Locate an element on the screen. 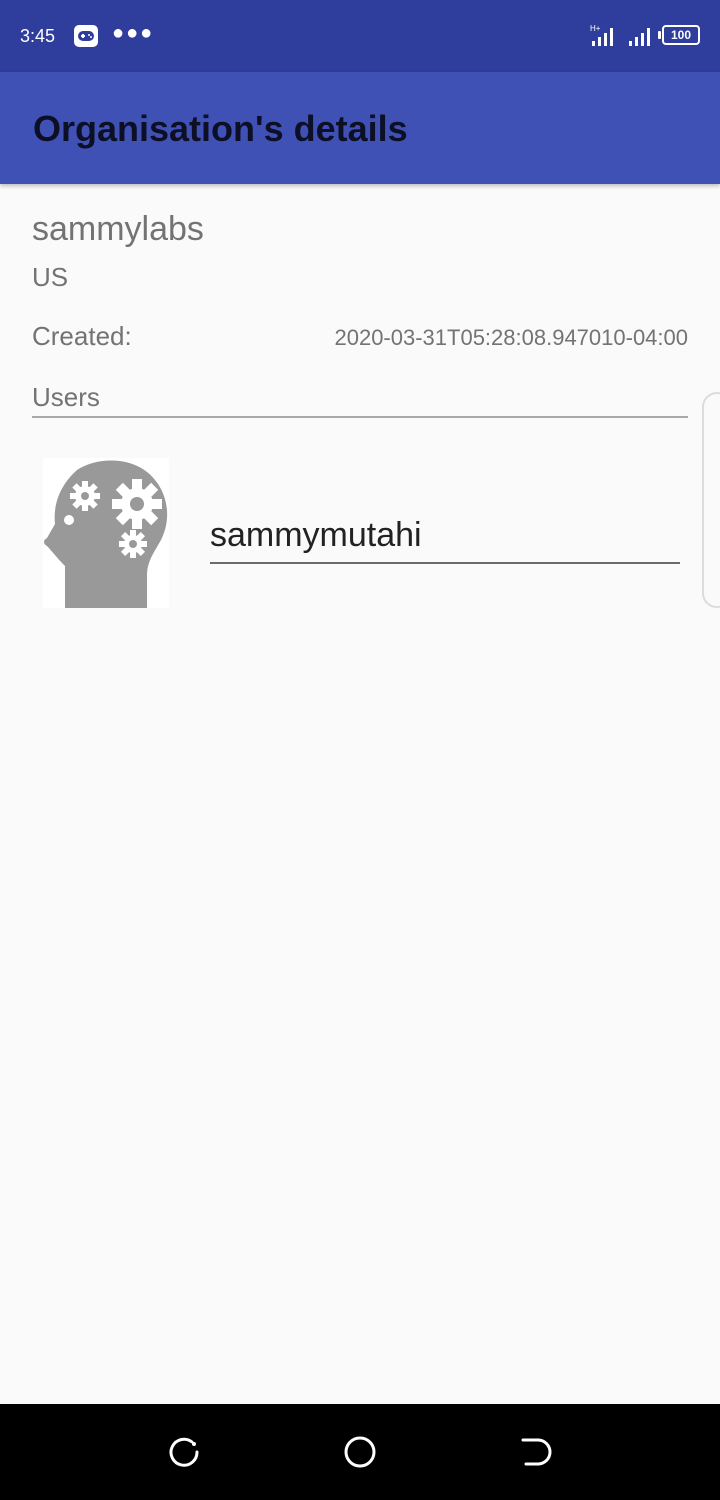 This screenshot has width=720, height=1500. users-label: Users is located at coordinates (66, 397).